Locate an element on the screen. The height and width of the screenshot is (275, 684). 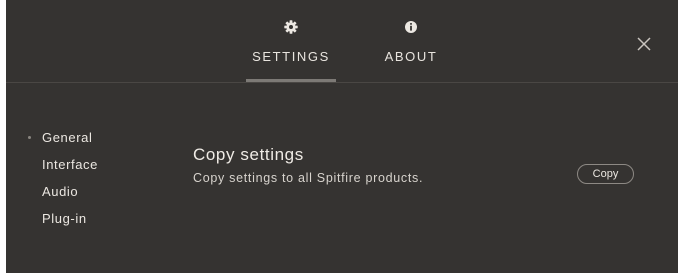
info-icon is located at coordinates (411, 27).